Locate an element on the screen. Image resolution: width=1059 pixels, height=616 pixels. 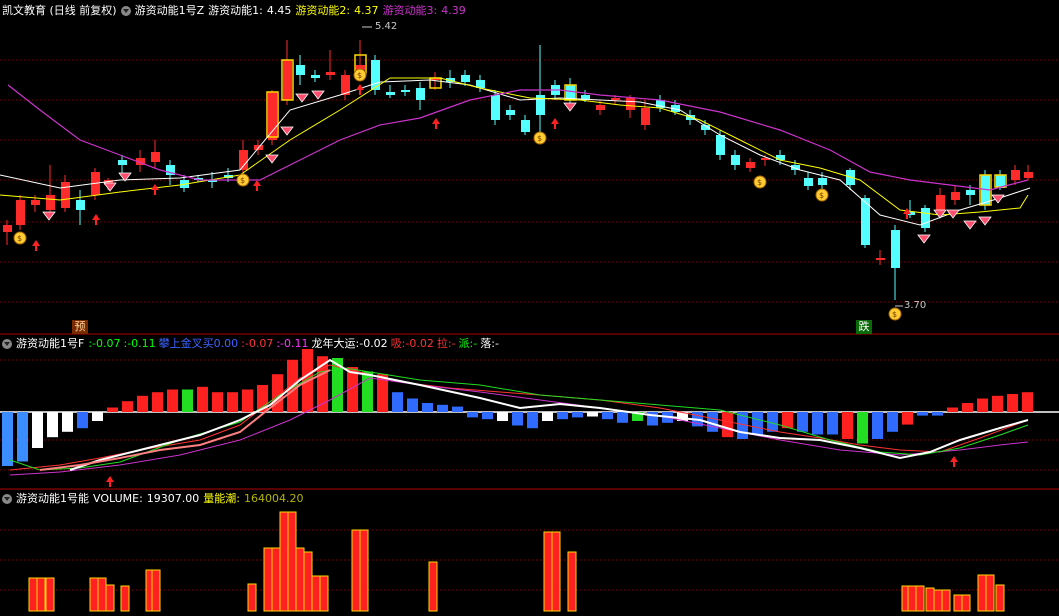
line1-label: 游资动能1: is located at coordinates (235, 10).